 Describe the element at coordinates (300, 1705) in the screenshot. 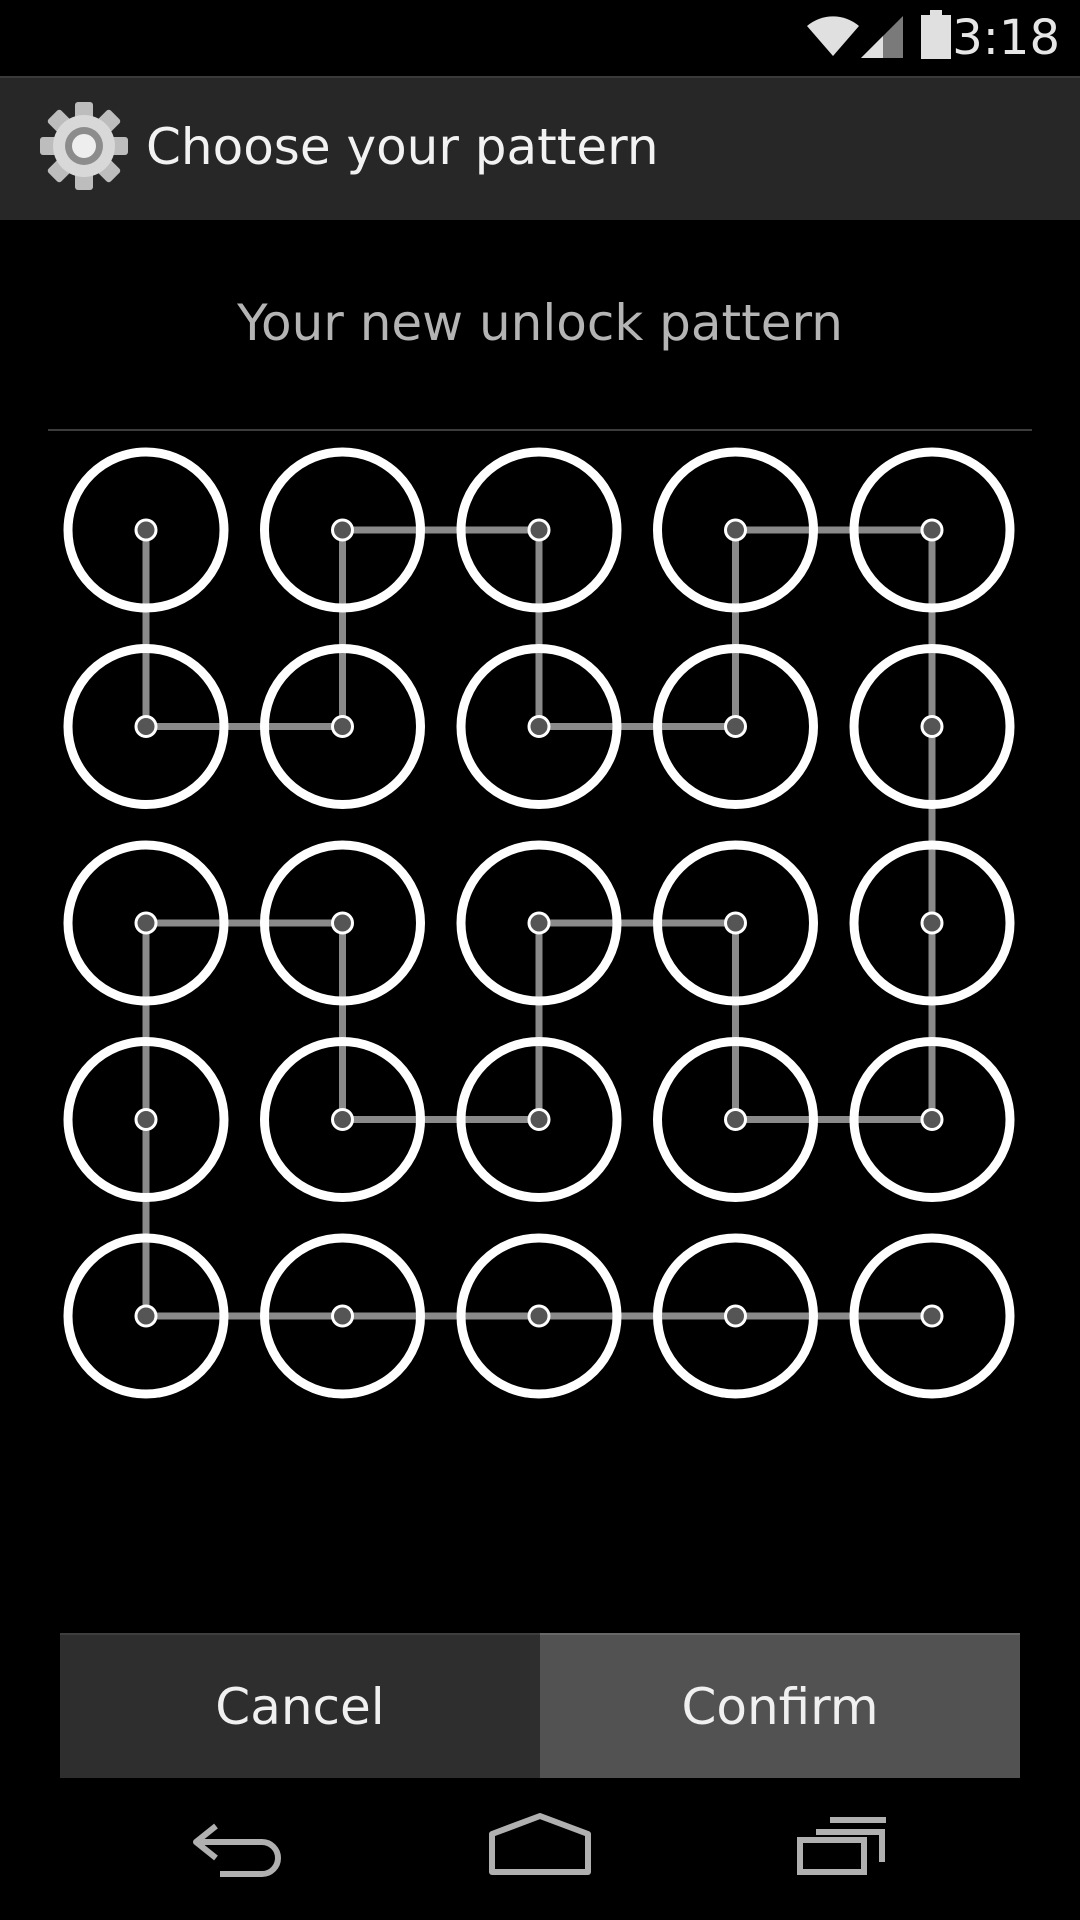

I see `cancel-button: Cancel` at that location.